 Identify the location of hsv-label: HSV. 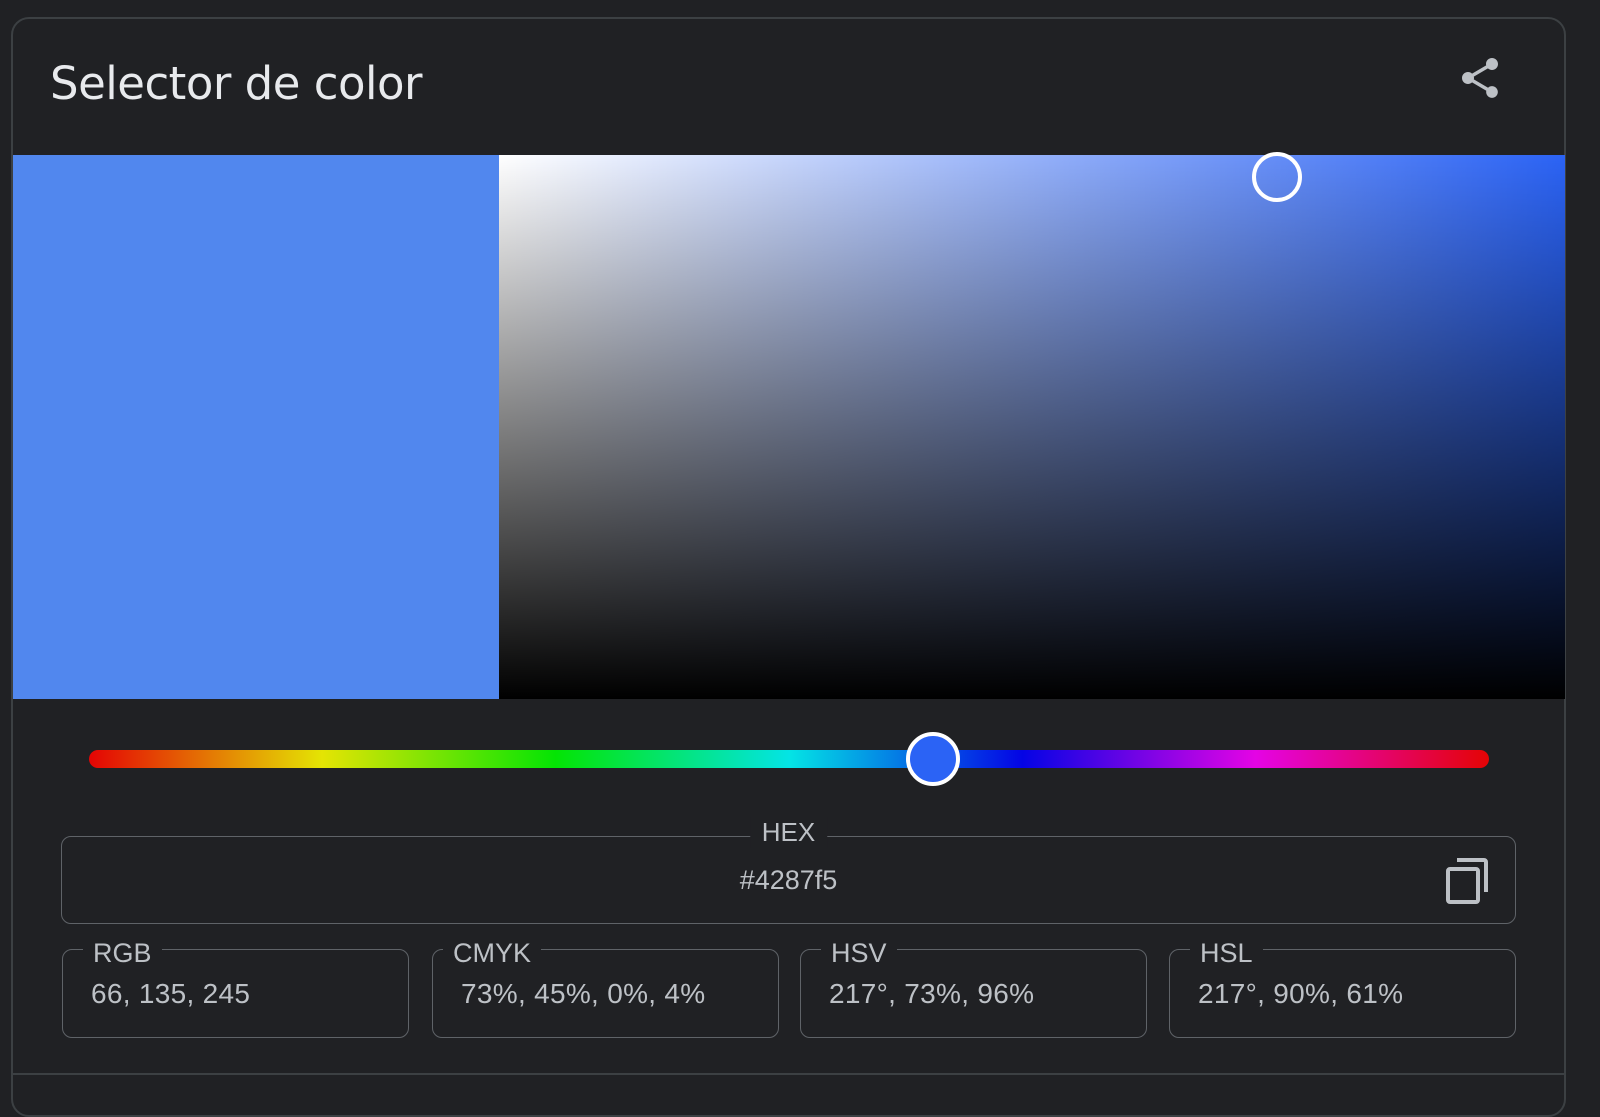
(859, 953).